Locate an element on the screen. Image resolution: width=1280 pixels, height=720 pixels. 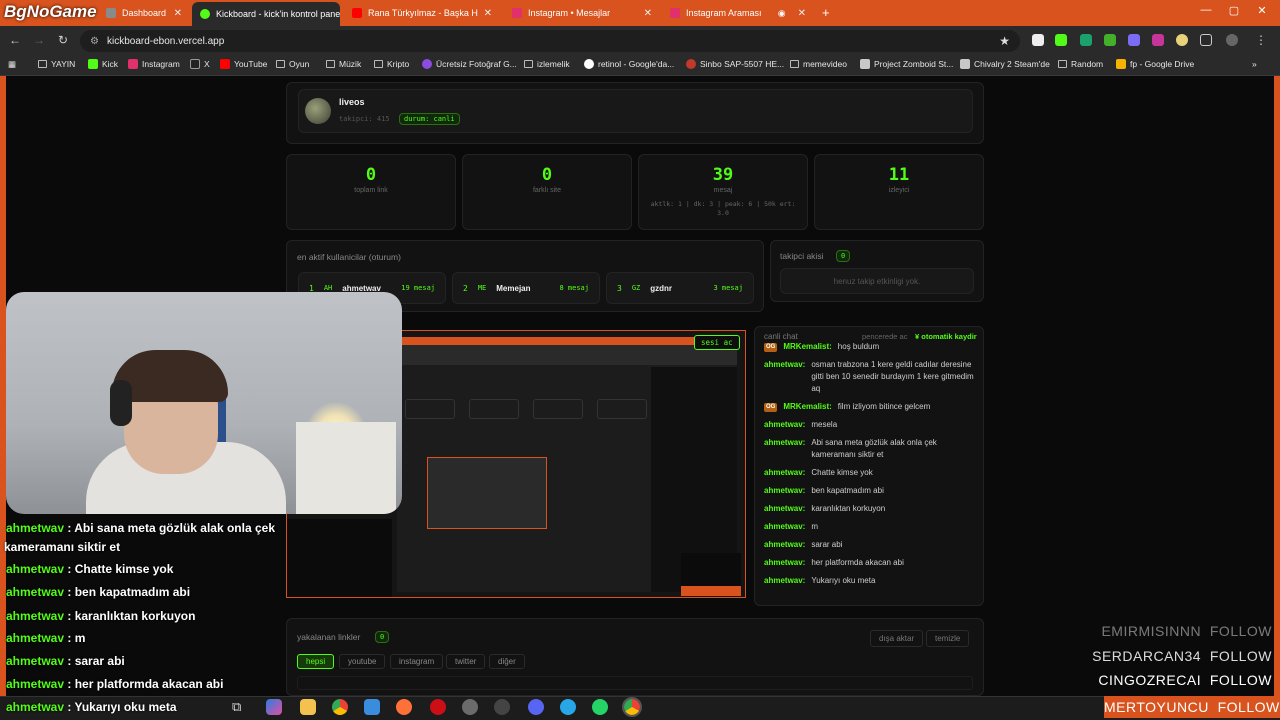
telegram-icon is located at coordinates (568, 707).